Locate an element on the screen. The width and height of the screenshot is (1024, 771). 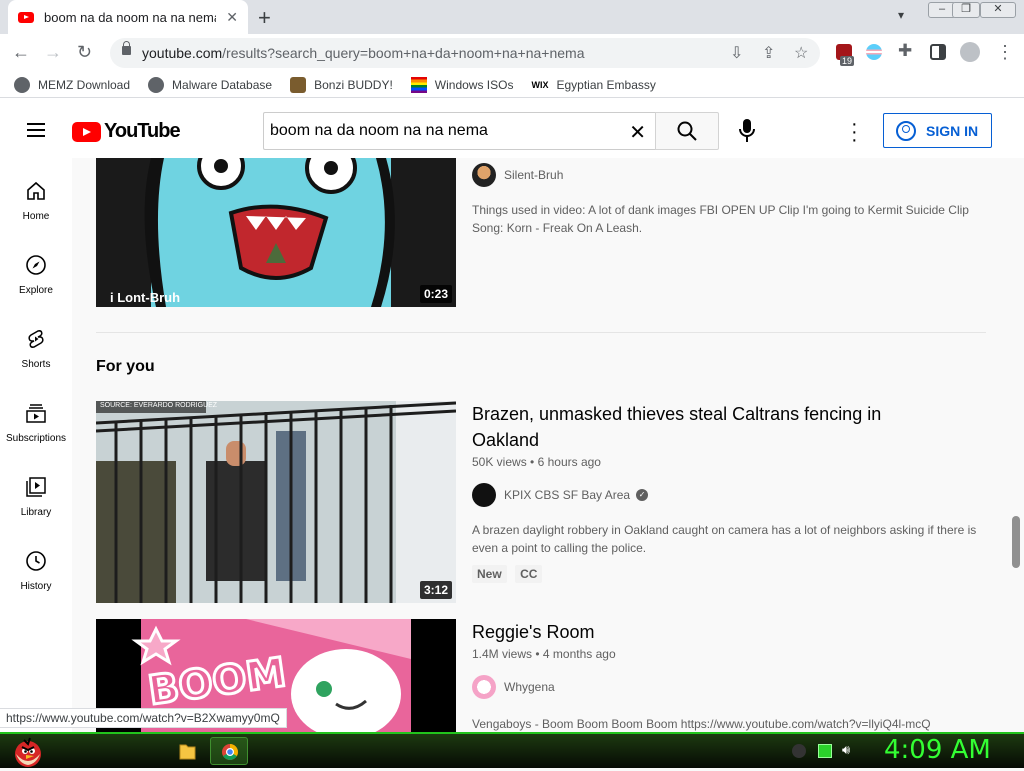
puzzle-extensions-icon: ✚ is located at coordinates (905, 51).